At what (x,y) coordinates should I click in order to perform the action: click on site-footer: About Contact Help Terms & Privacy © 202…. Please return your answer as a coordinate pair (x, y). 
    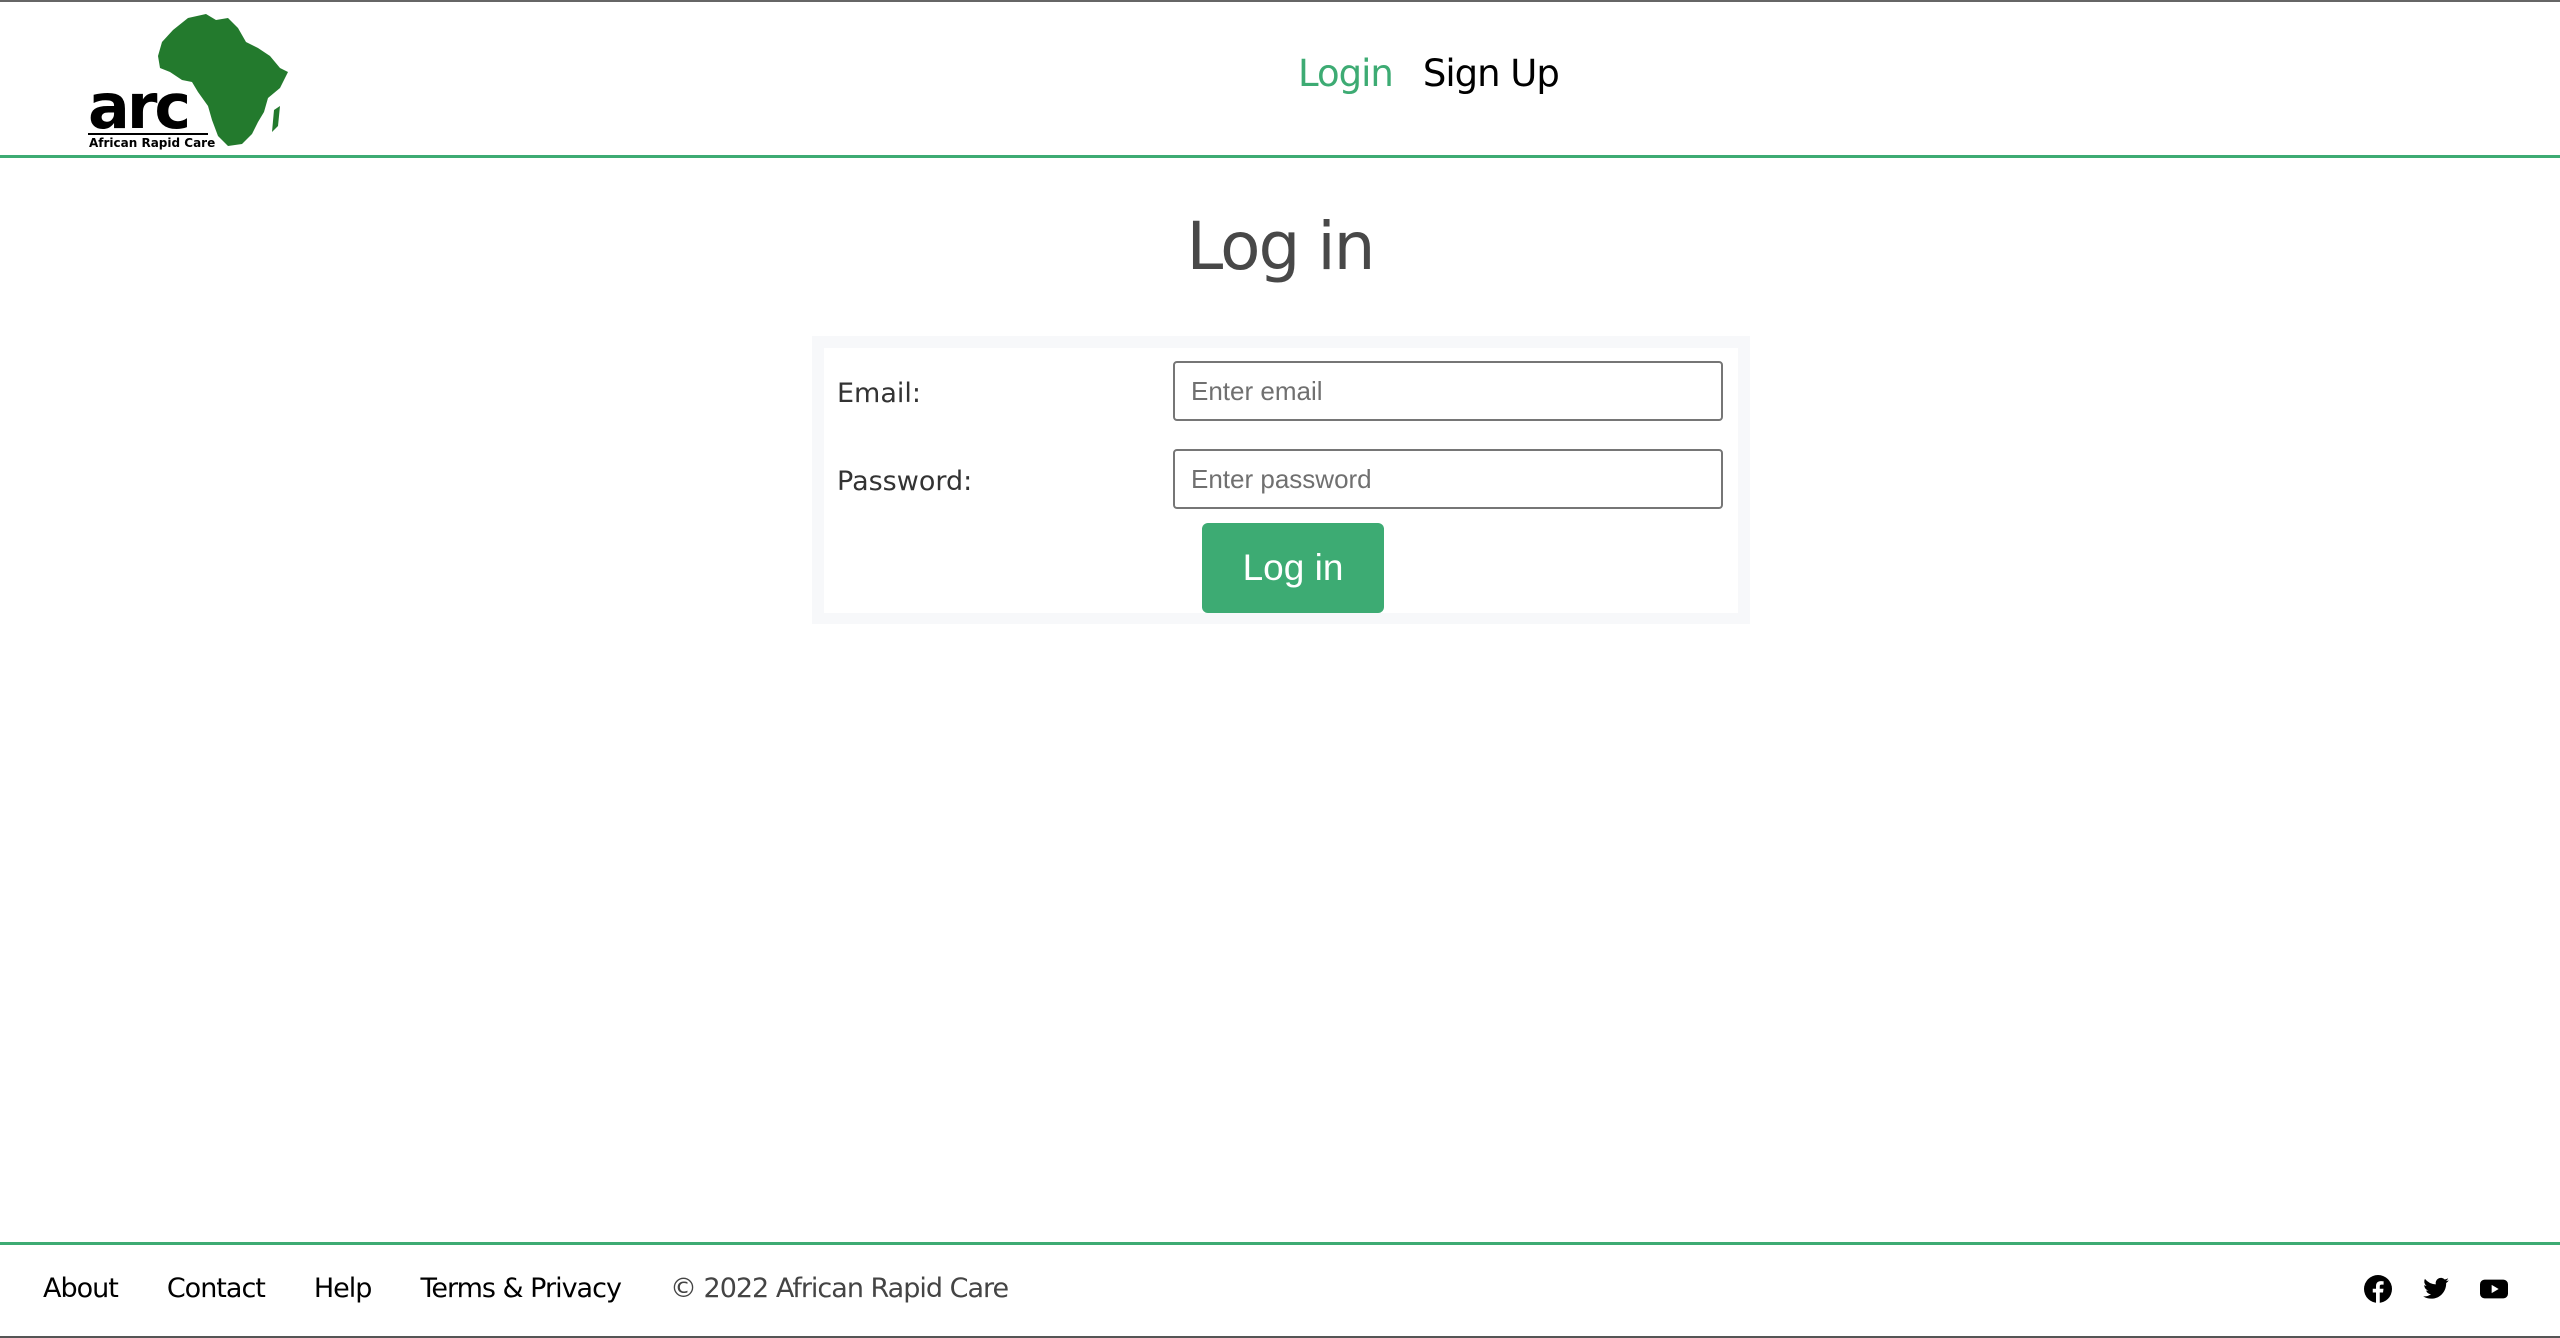
    Looking at the image, I should click on (1280, 1290).